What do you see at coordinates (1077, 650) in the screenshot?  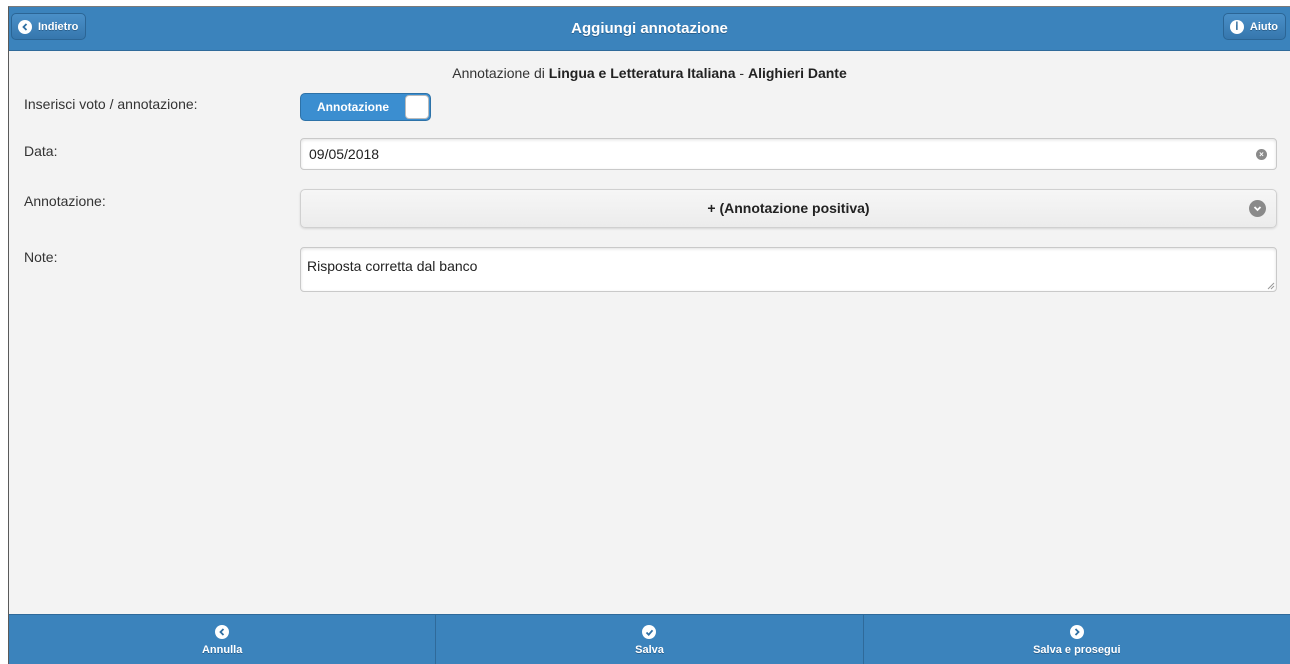 I see `save-continue-button-label: Salva e prosegui` at bounding box center [1077, 650].